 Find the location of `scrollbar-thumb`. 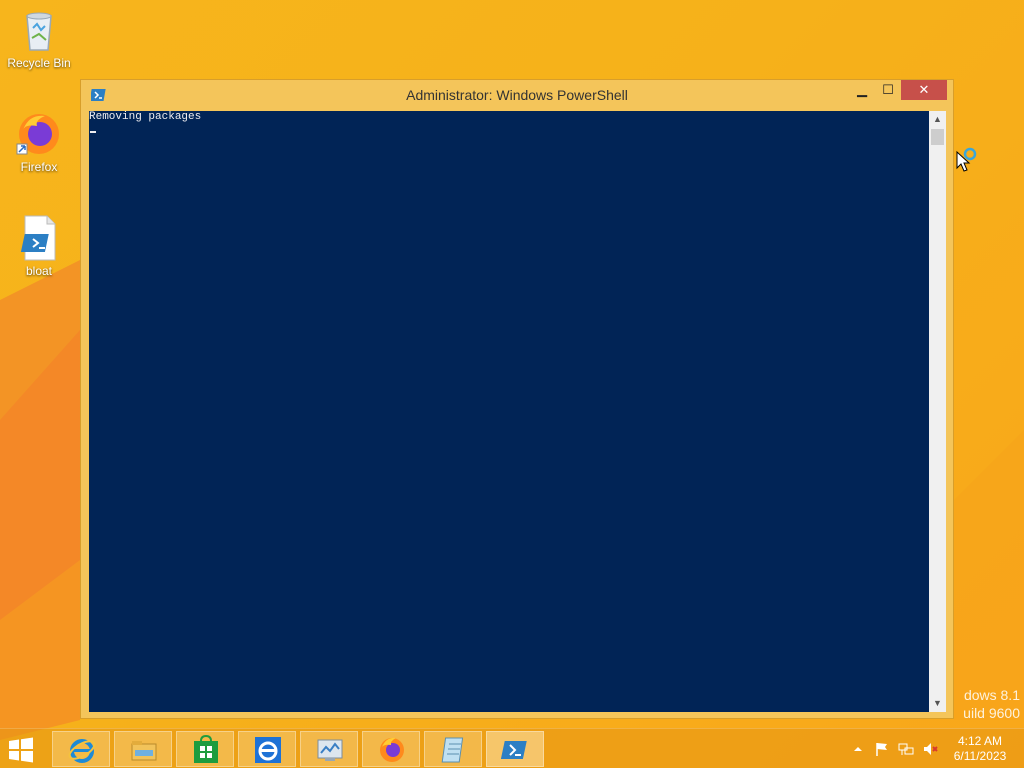

scrollbar-thumb is located at coordinates (937, 137).